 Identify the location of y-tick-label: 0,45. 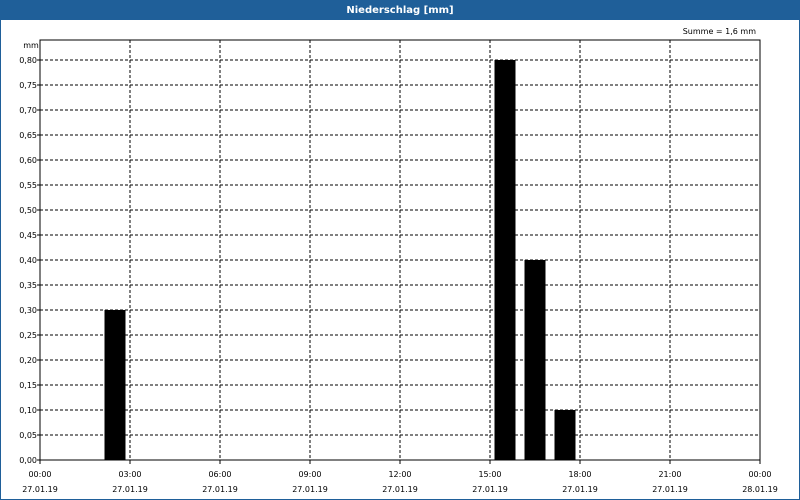
(28, 235).